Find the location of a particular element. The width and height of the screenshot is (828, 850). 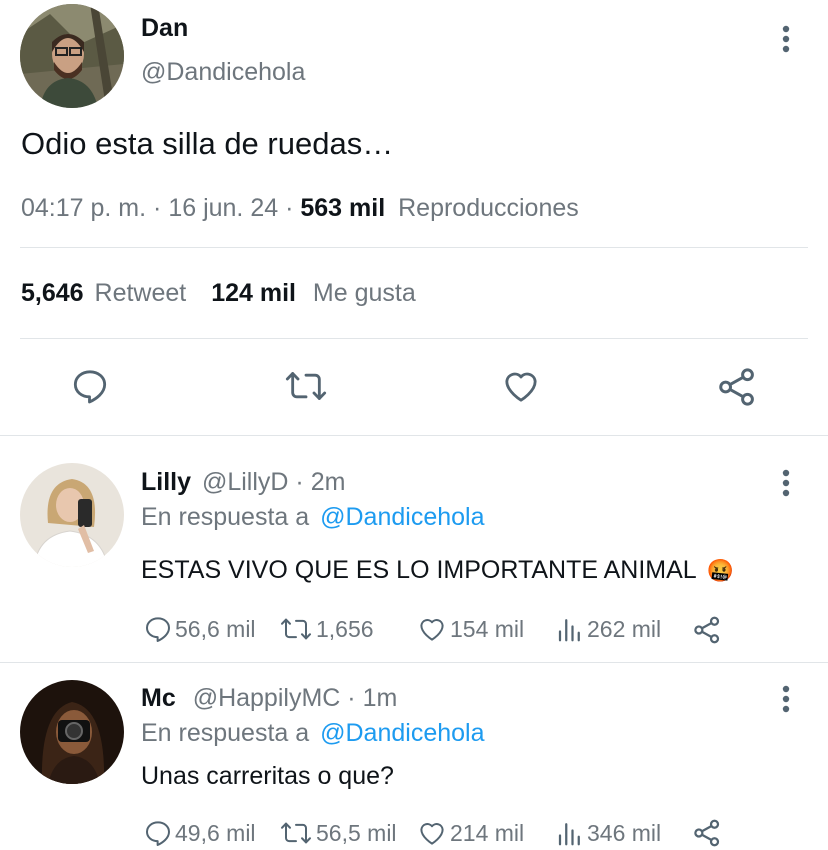

author-avatar is located at coordinates (72, 56).